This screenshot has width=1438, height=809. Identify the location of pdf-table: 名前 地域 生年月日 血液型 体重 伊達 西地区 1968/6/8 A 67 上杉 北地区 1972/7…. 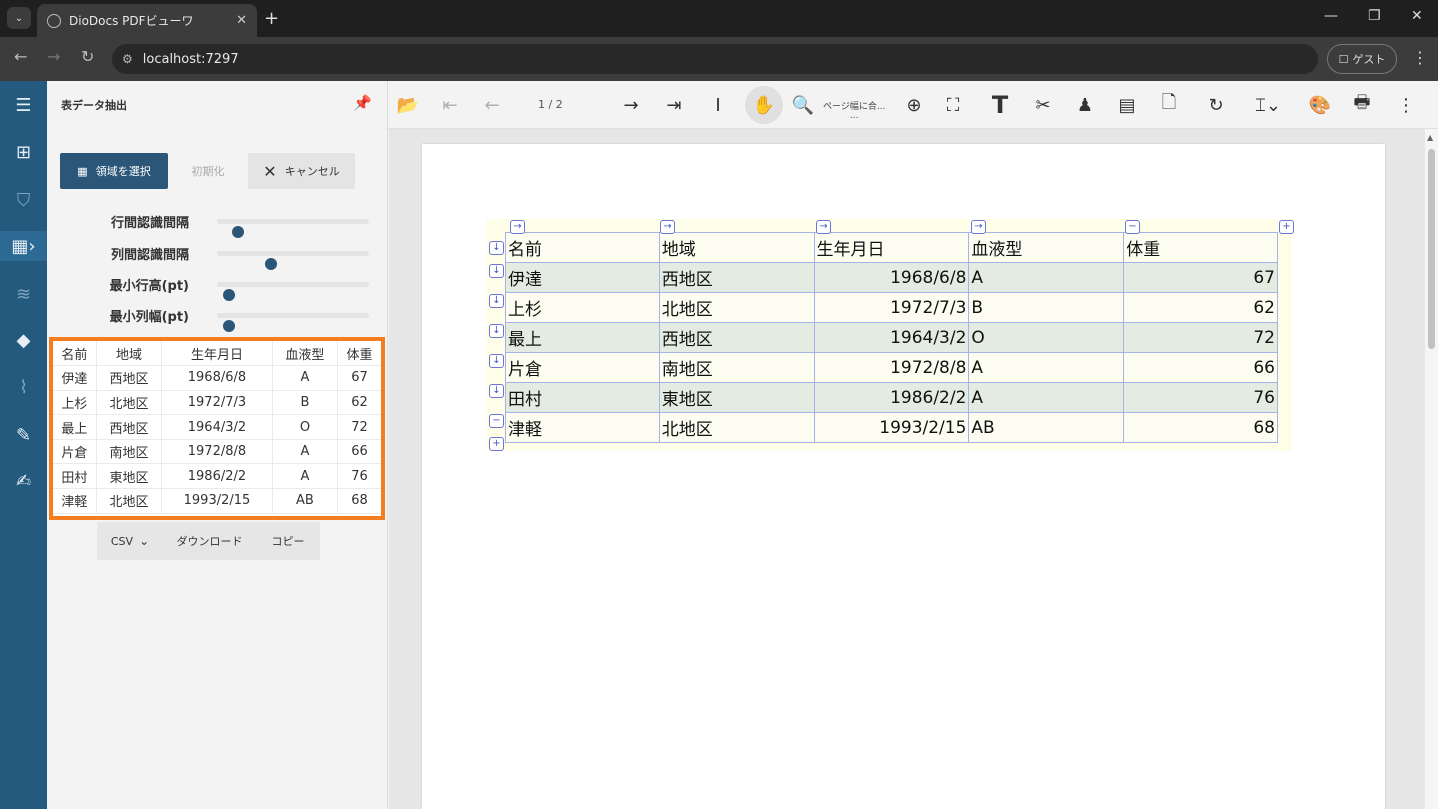
(891, 337).